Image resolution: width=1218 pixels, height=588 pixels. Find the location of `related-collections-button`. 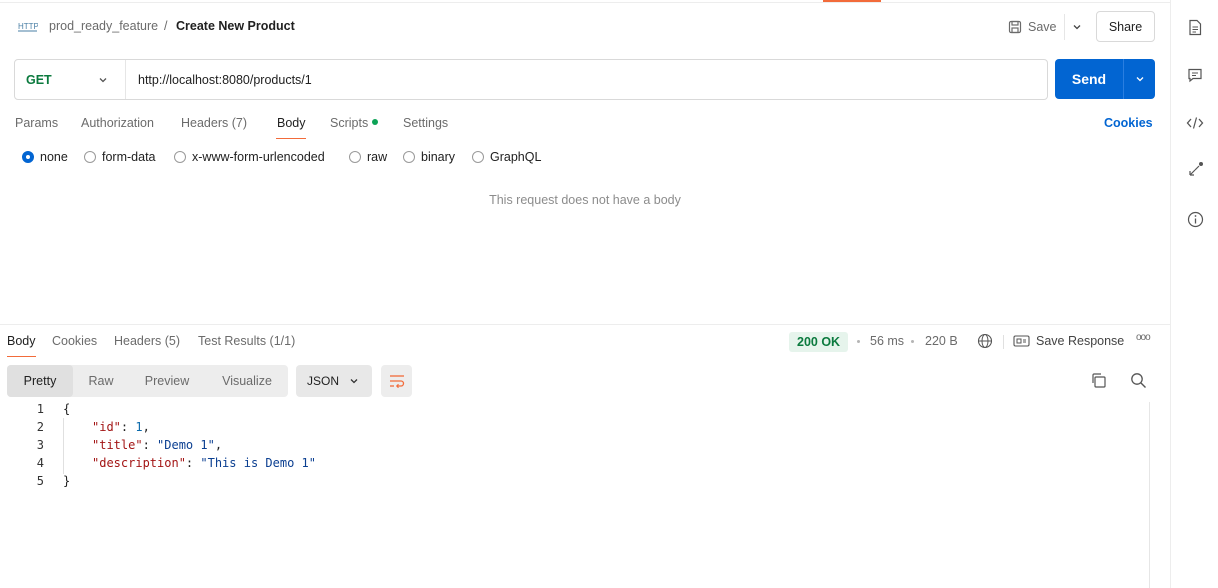

related-collections-button is located at coordinates (1195, 170).